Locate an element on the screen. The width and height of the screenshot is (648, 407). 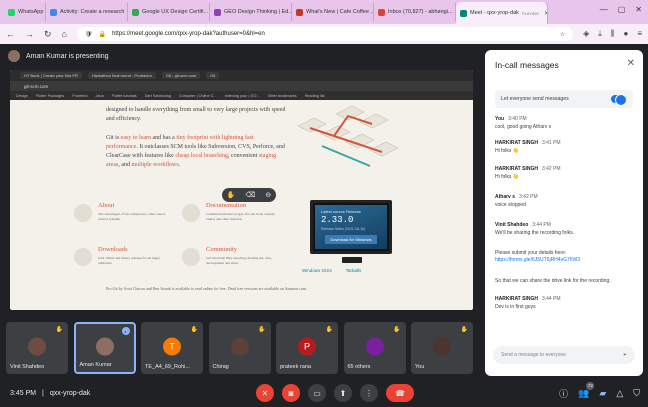
activities-button: △ is located at coordinates (619, 393).